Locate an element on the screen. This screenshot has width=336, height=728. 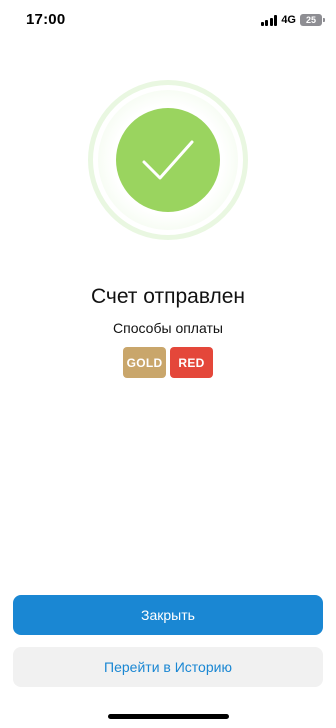
success-circle is located at coordinates (168, 160).